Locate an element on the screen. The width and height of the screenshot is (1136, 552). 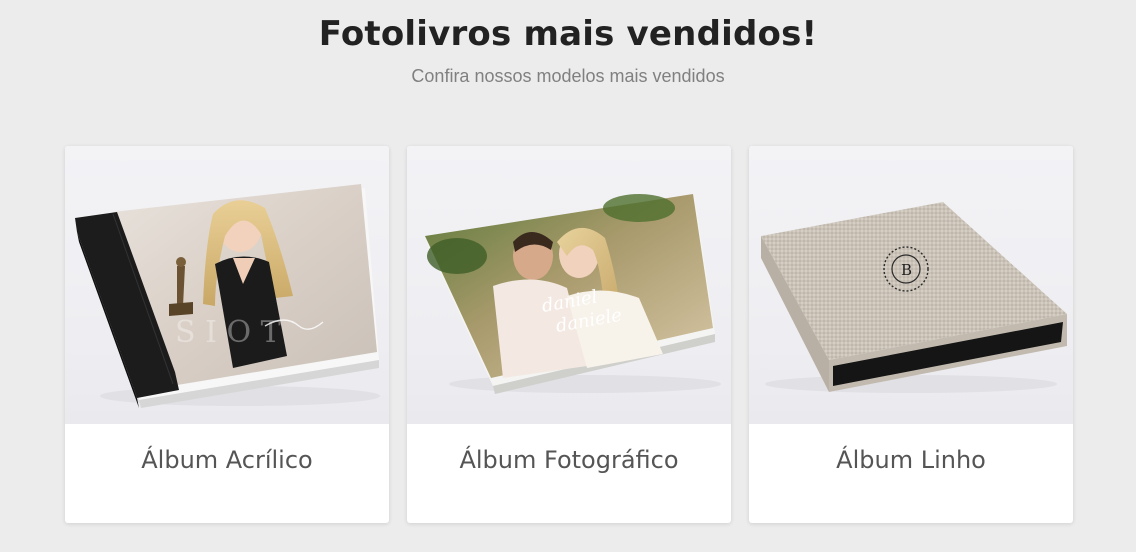
product-label-fotografico: Álbum Fotográfico is located at coordinates (569, 460).